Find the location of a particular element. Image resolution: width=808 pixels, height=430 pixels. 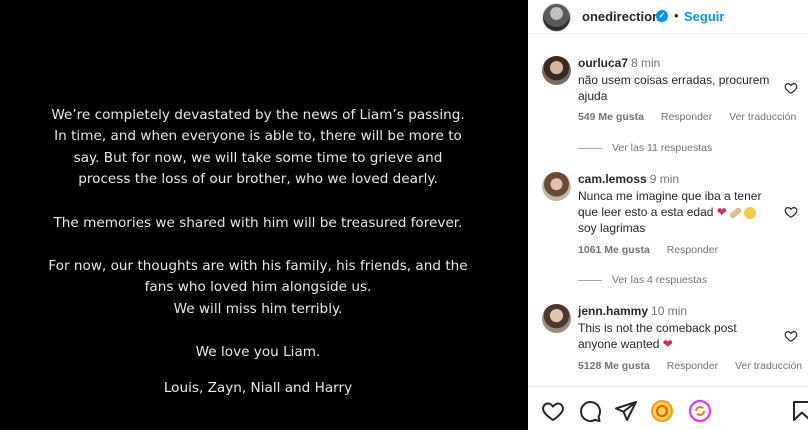

view-replies-button: Ver las 11 respuestas is located at coordinates (645, 148).